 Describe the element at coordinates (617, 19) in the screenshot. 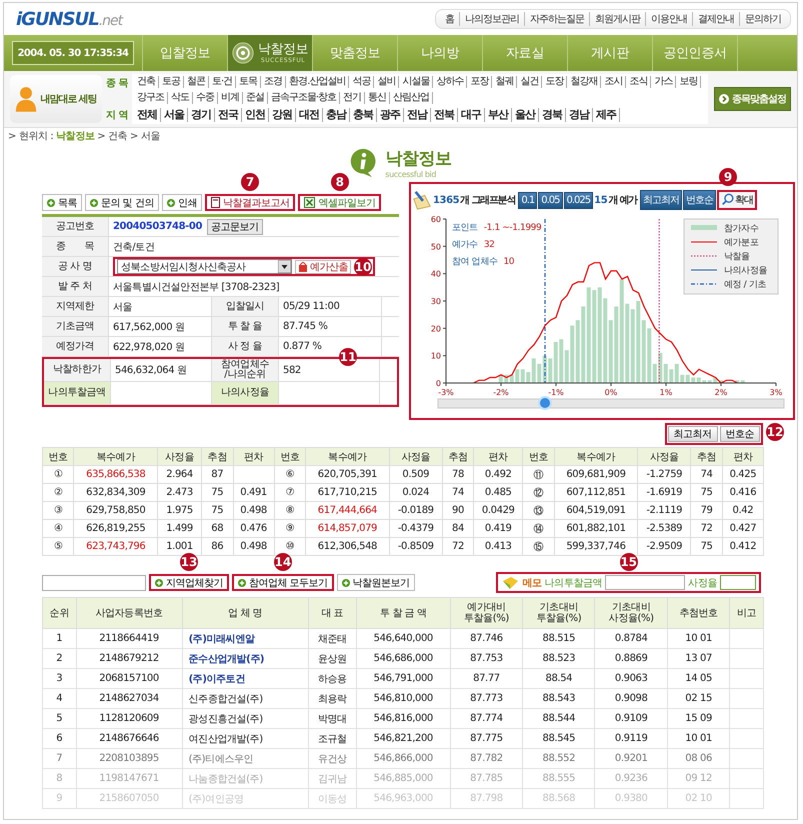

I see `top-link: 회원게시판` at that location.